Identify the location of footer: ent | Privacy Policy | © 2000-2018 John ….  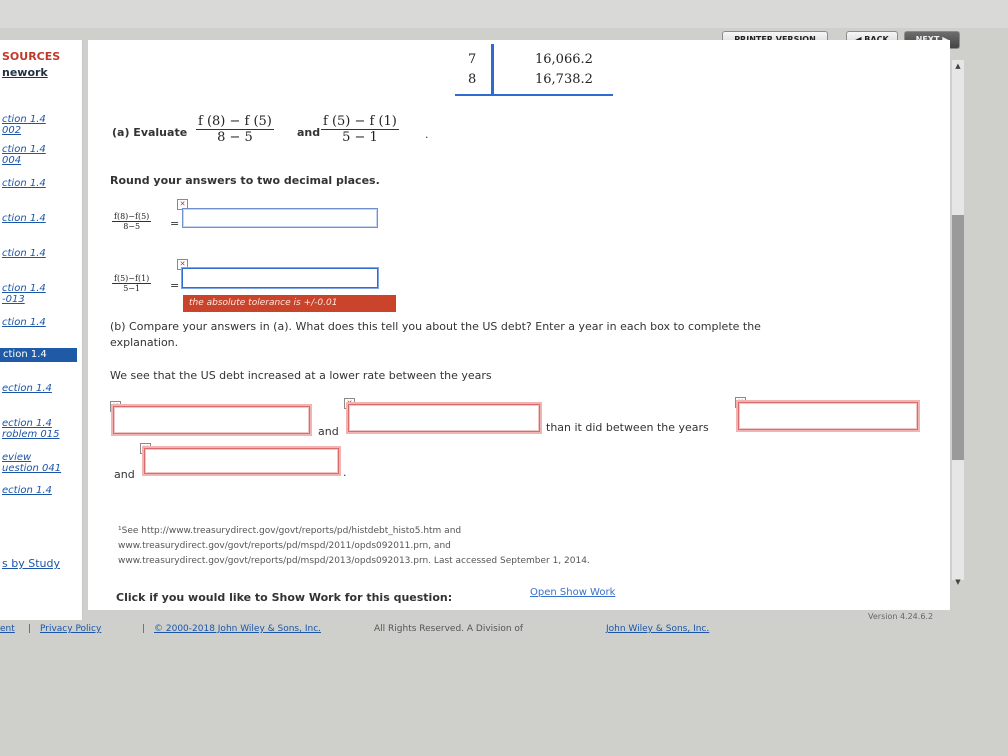
(504, 624).